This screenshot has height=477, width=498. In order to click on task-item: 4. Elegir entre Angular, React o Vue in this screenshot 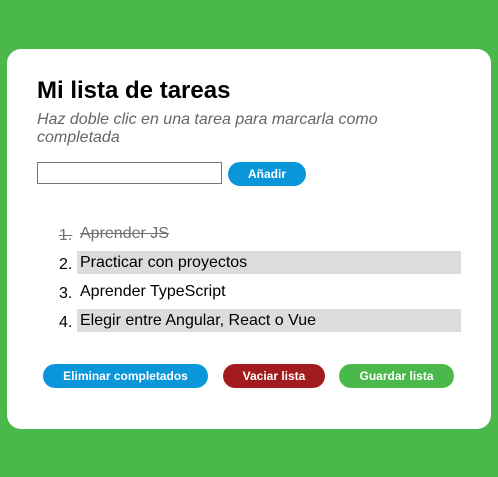, I will do `click(257, 323)`.